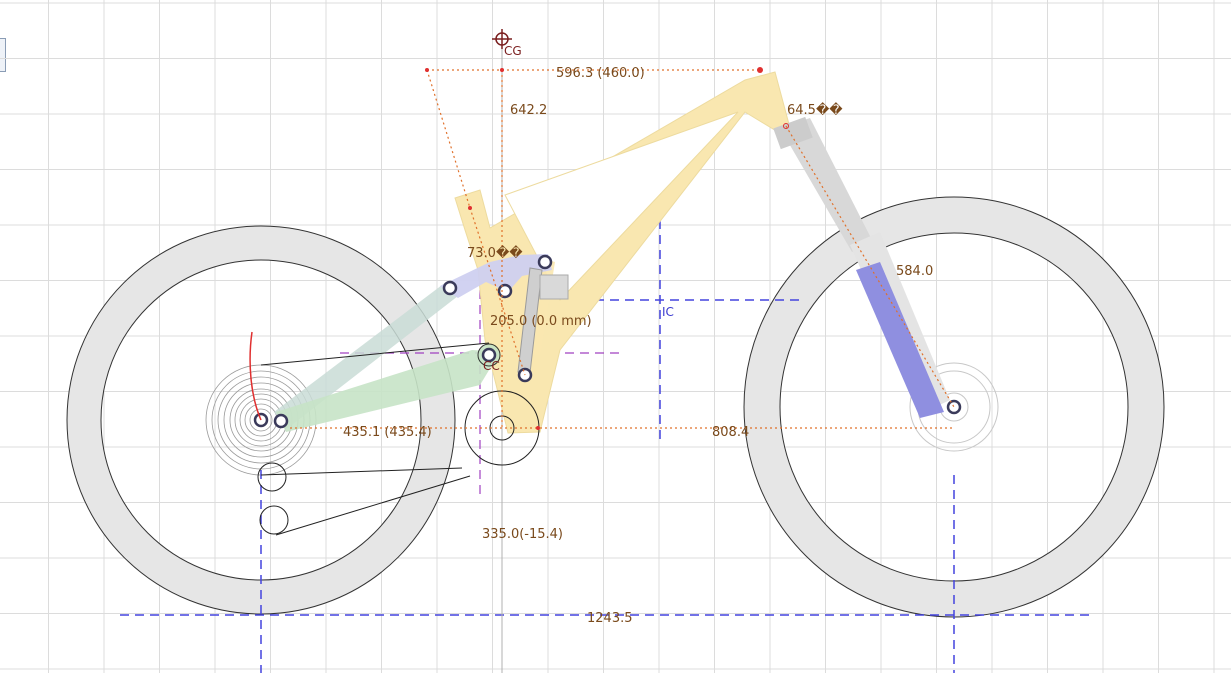 Image resolution: width=1231 pixels, height=673 pixels. I want to click on dim-head-angle: 64.5��, so click(815, 109).